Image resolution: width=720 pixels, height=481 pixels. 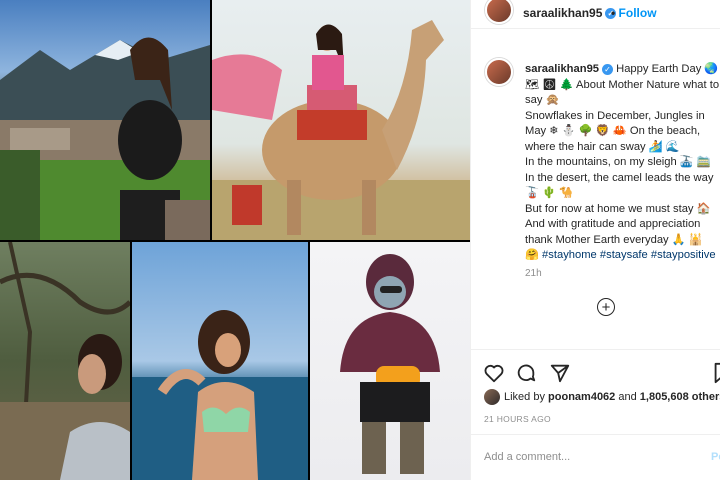 I want to click on caption-time: 21h, so click(x=533, y=273).